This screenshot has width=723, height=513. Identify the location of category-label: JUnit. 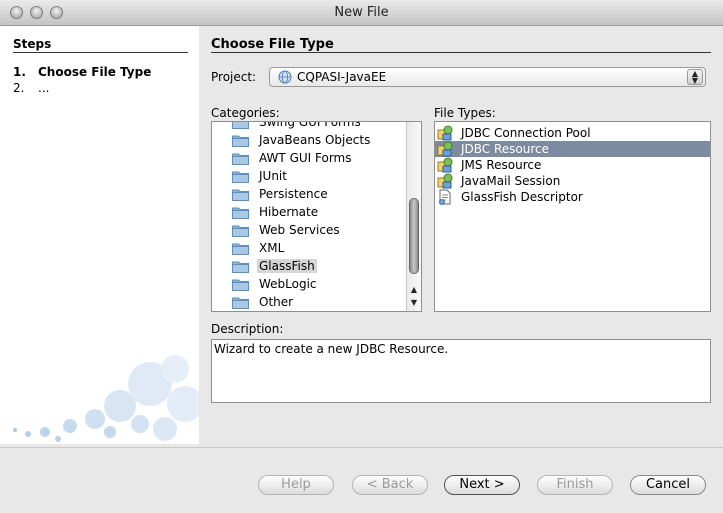
(273, 176).